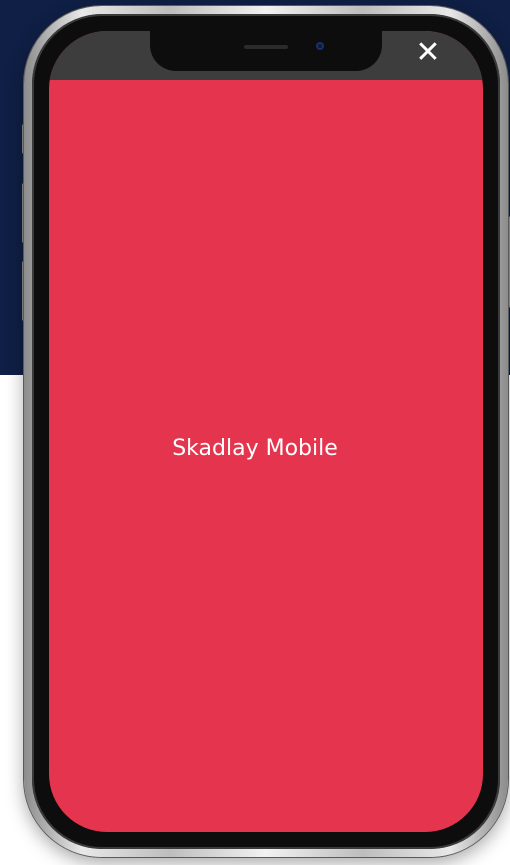 This screenshot has width=510, height=865. Describe the element at coordinates (266, 47) in the screenshot. I see `speaker-grille` at that location.